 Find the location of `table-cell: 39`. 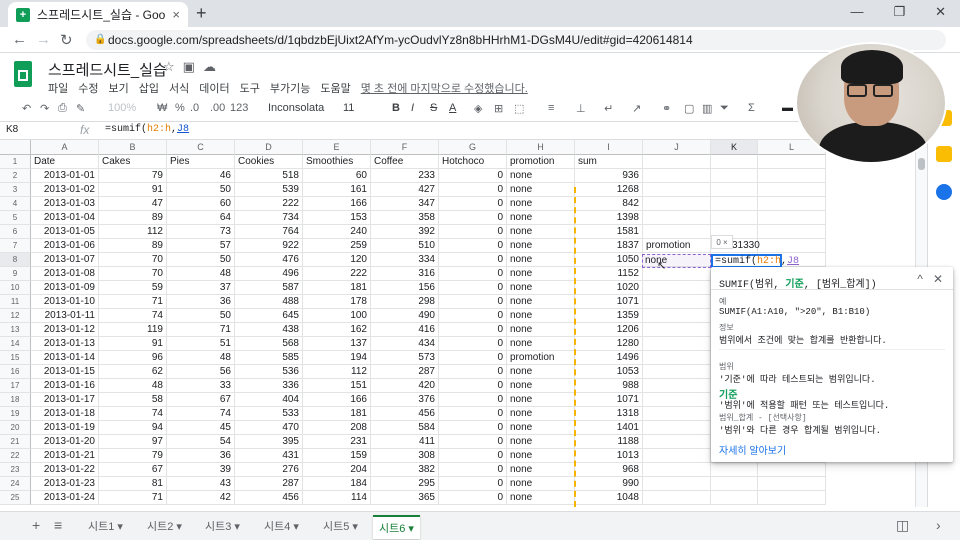

table-cell: 39 is located at coordinates (201, 470).